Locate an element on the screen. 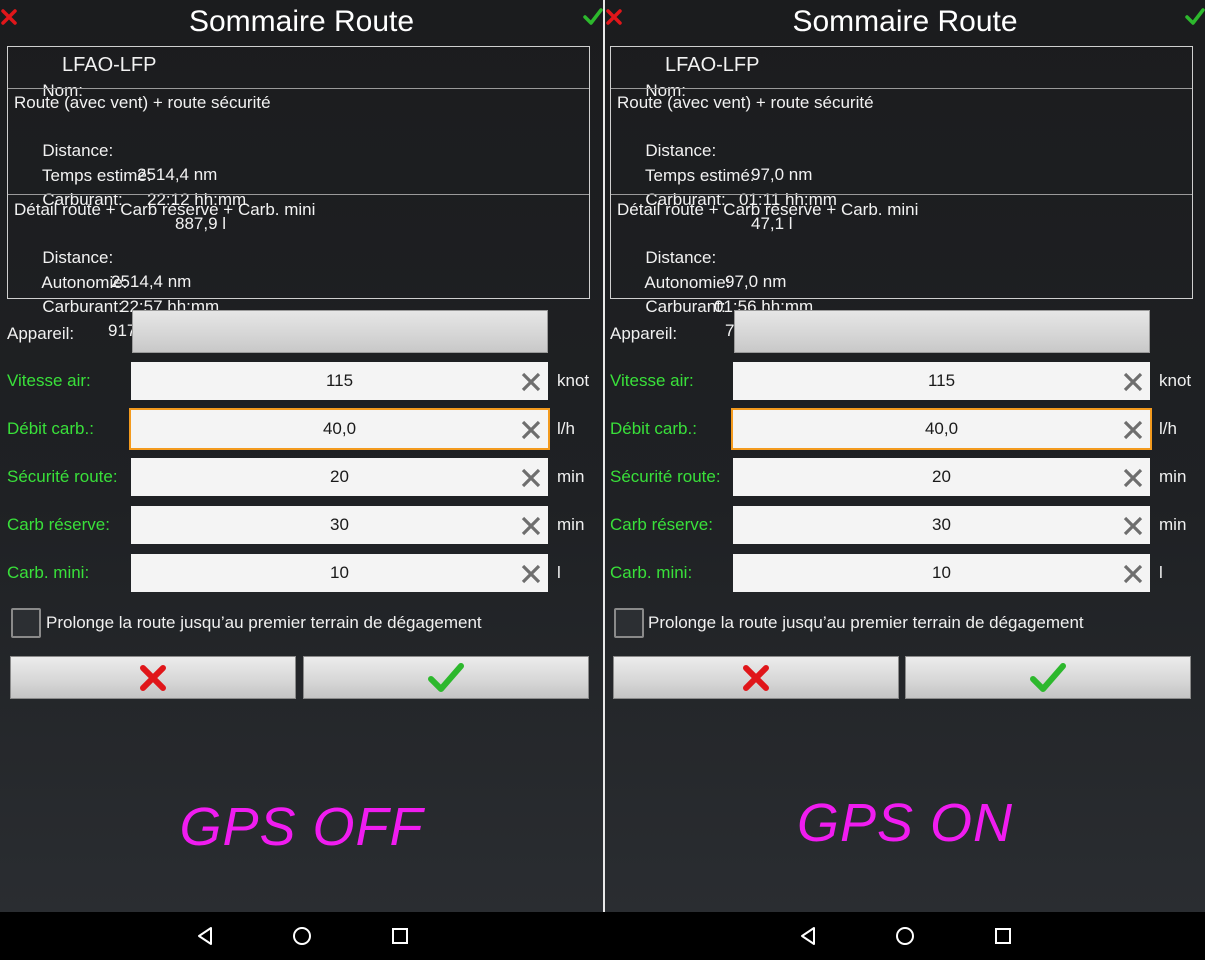 This screenshot has width=1205, height=960. gps-status-overlay: GPS OFF is located at coordinates (301, 827).